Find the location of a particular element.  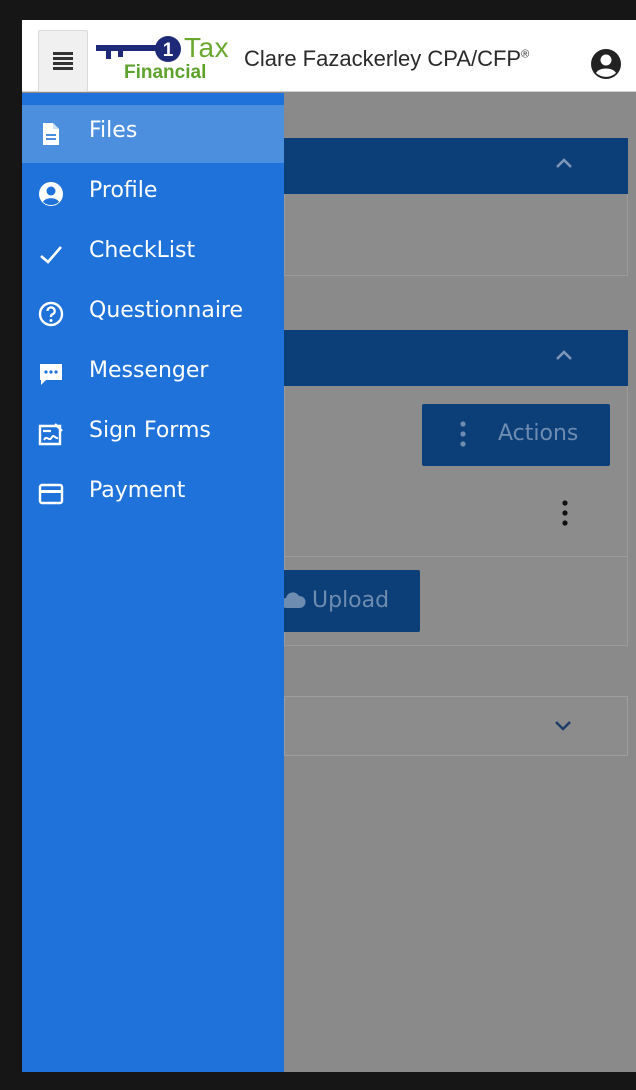

upload-button-label: Upload is located at coordinates (351, 600).